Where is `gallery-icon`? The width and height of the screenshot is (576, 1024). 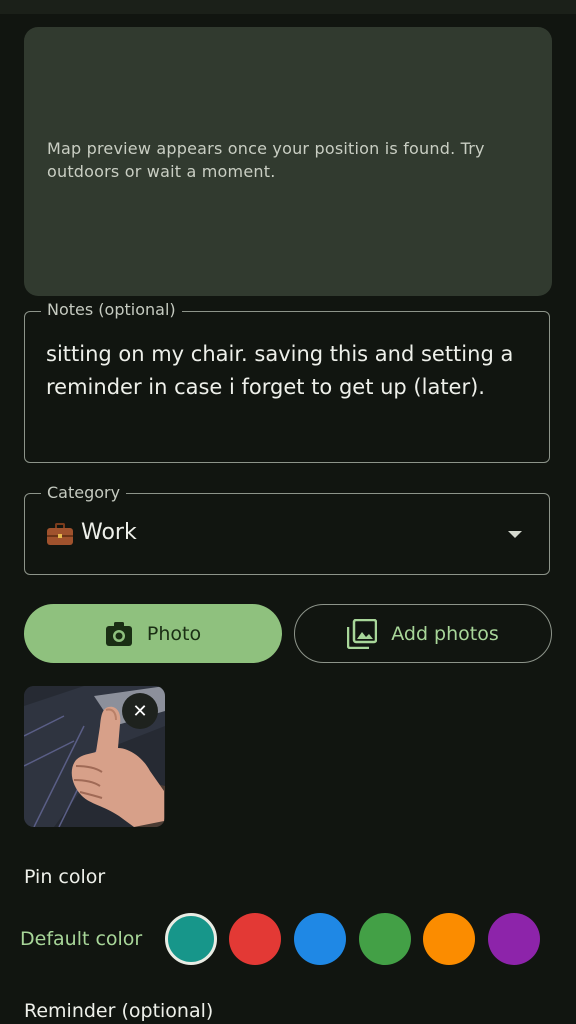
gallery-icon is located at coordinates (362, 633).